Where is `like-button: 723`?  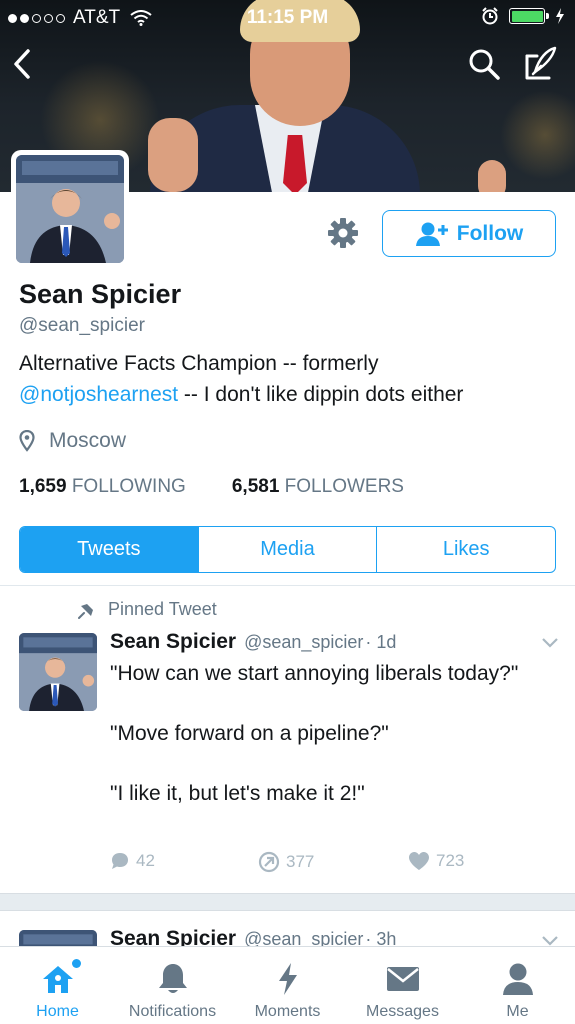 like-button: 723 is located at coordinates (436, 861).